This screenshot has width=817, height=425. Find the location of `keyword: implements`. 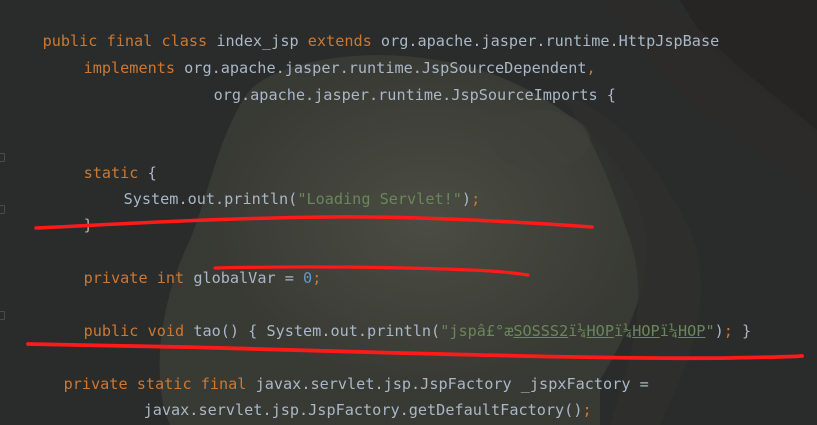

keyword: implements is located at coordinates (129, 68).